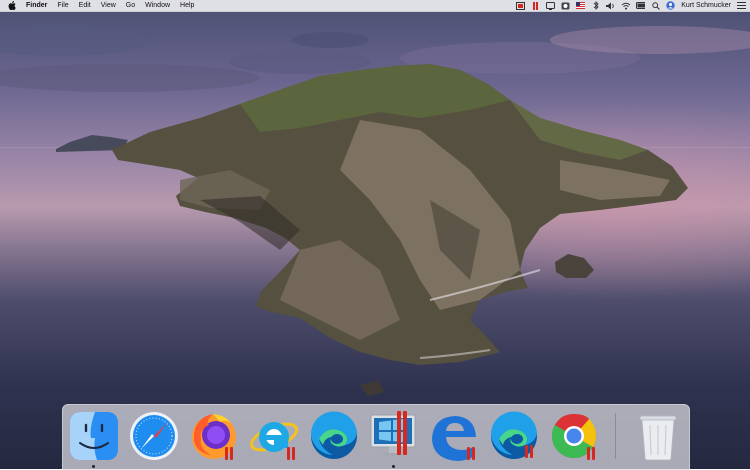 This screenshot has width=750, height=470. What do you see at coordinates (610, 6) in the screenshot?
I see `volume-icon` at bounding box center [610, 6].